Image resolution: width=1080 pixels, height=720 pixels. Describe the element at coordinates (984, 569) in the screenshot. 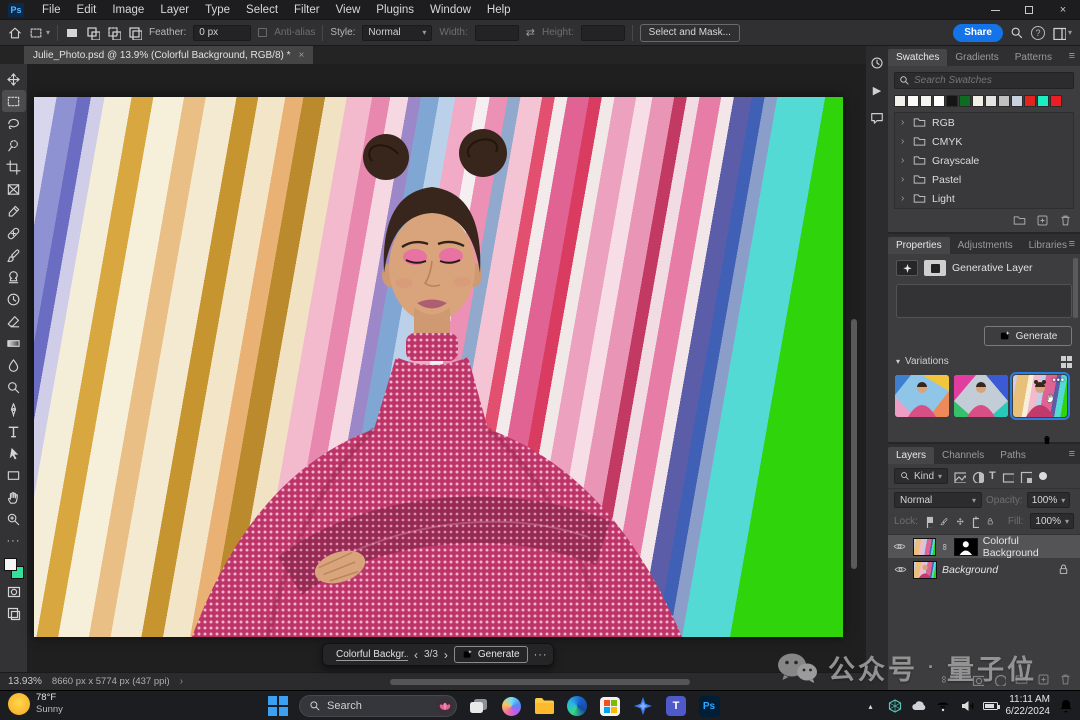

I see `layer-row-background: Background` at that location.